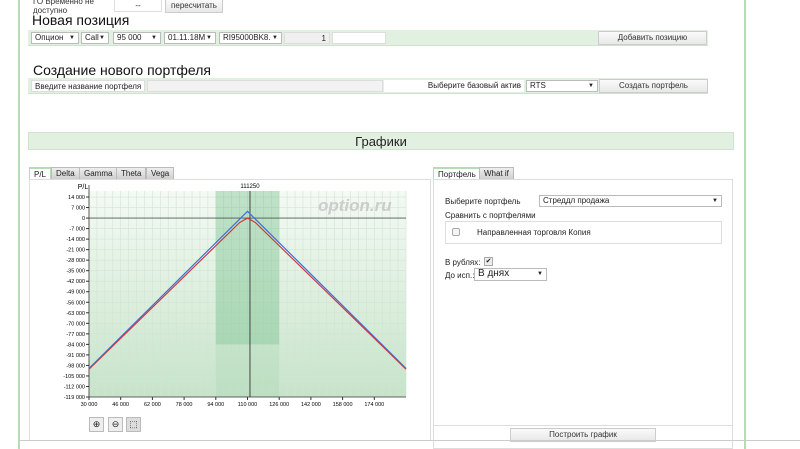 The width and height of the screenshot is (800, 449). Describe the element at coordinates (83, 219) in the screenshot. I see `y-tick-label: 0` at that location.